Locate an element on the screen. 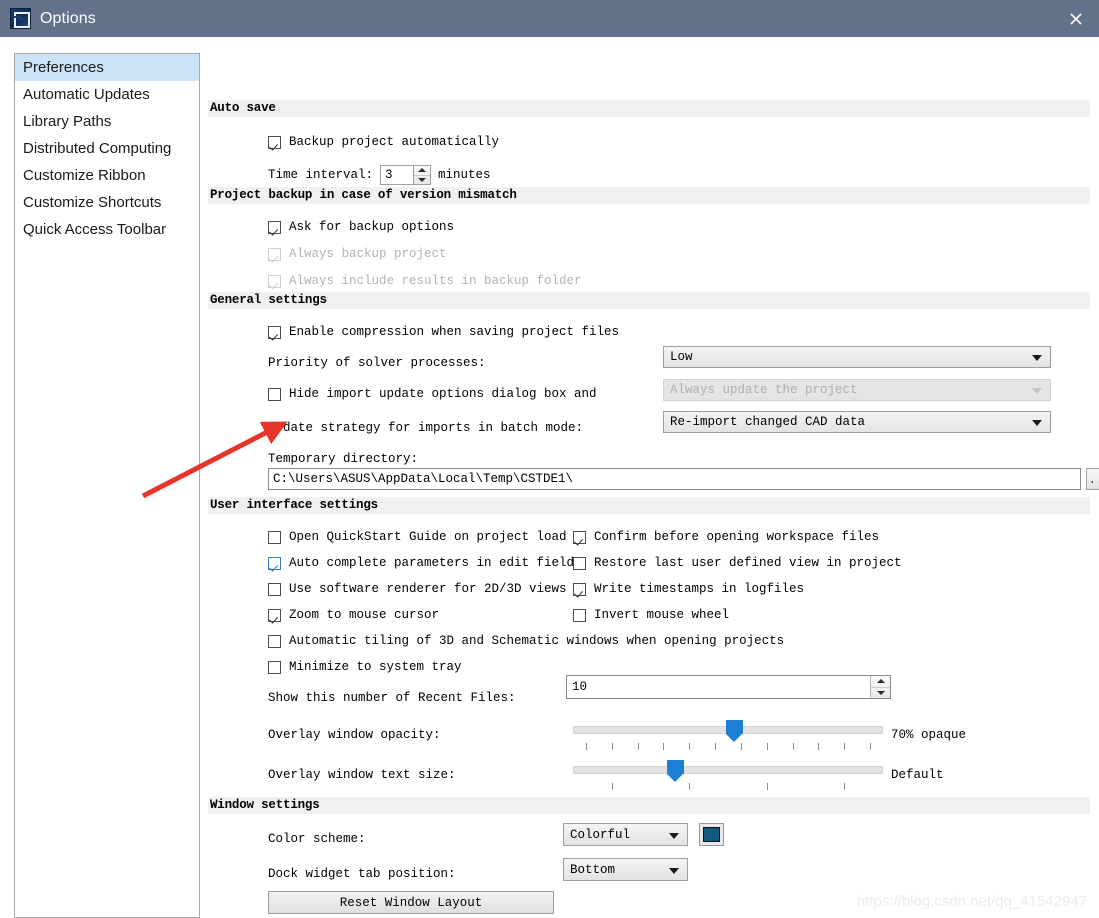 The height and width of the screenshot is (918, 1099). checkbox-row-use-software-renderer: Use software renderer for 2D/3D views is located at coordinates (417, 589).